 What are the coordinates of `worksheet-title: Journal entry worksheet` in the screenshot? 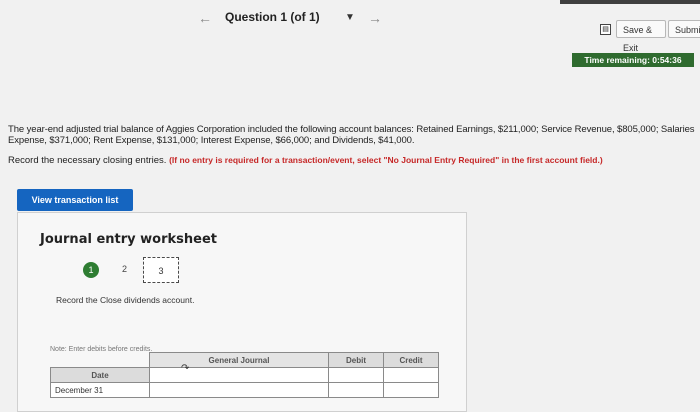 It's located at (128, 239).